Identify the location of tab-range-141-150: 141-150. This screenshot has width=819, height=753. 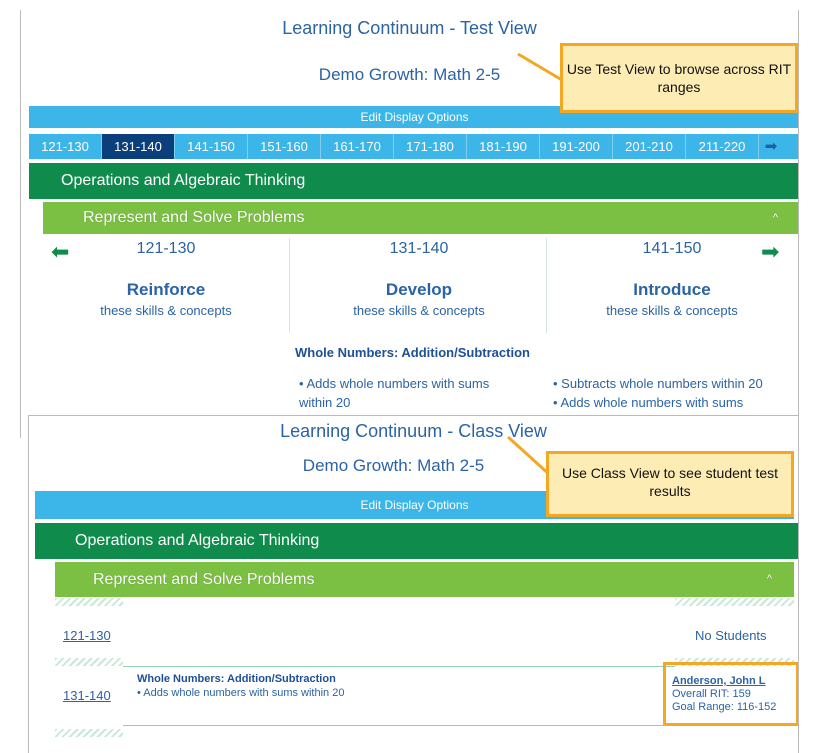
(211, 146).